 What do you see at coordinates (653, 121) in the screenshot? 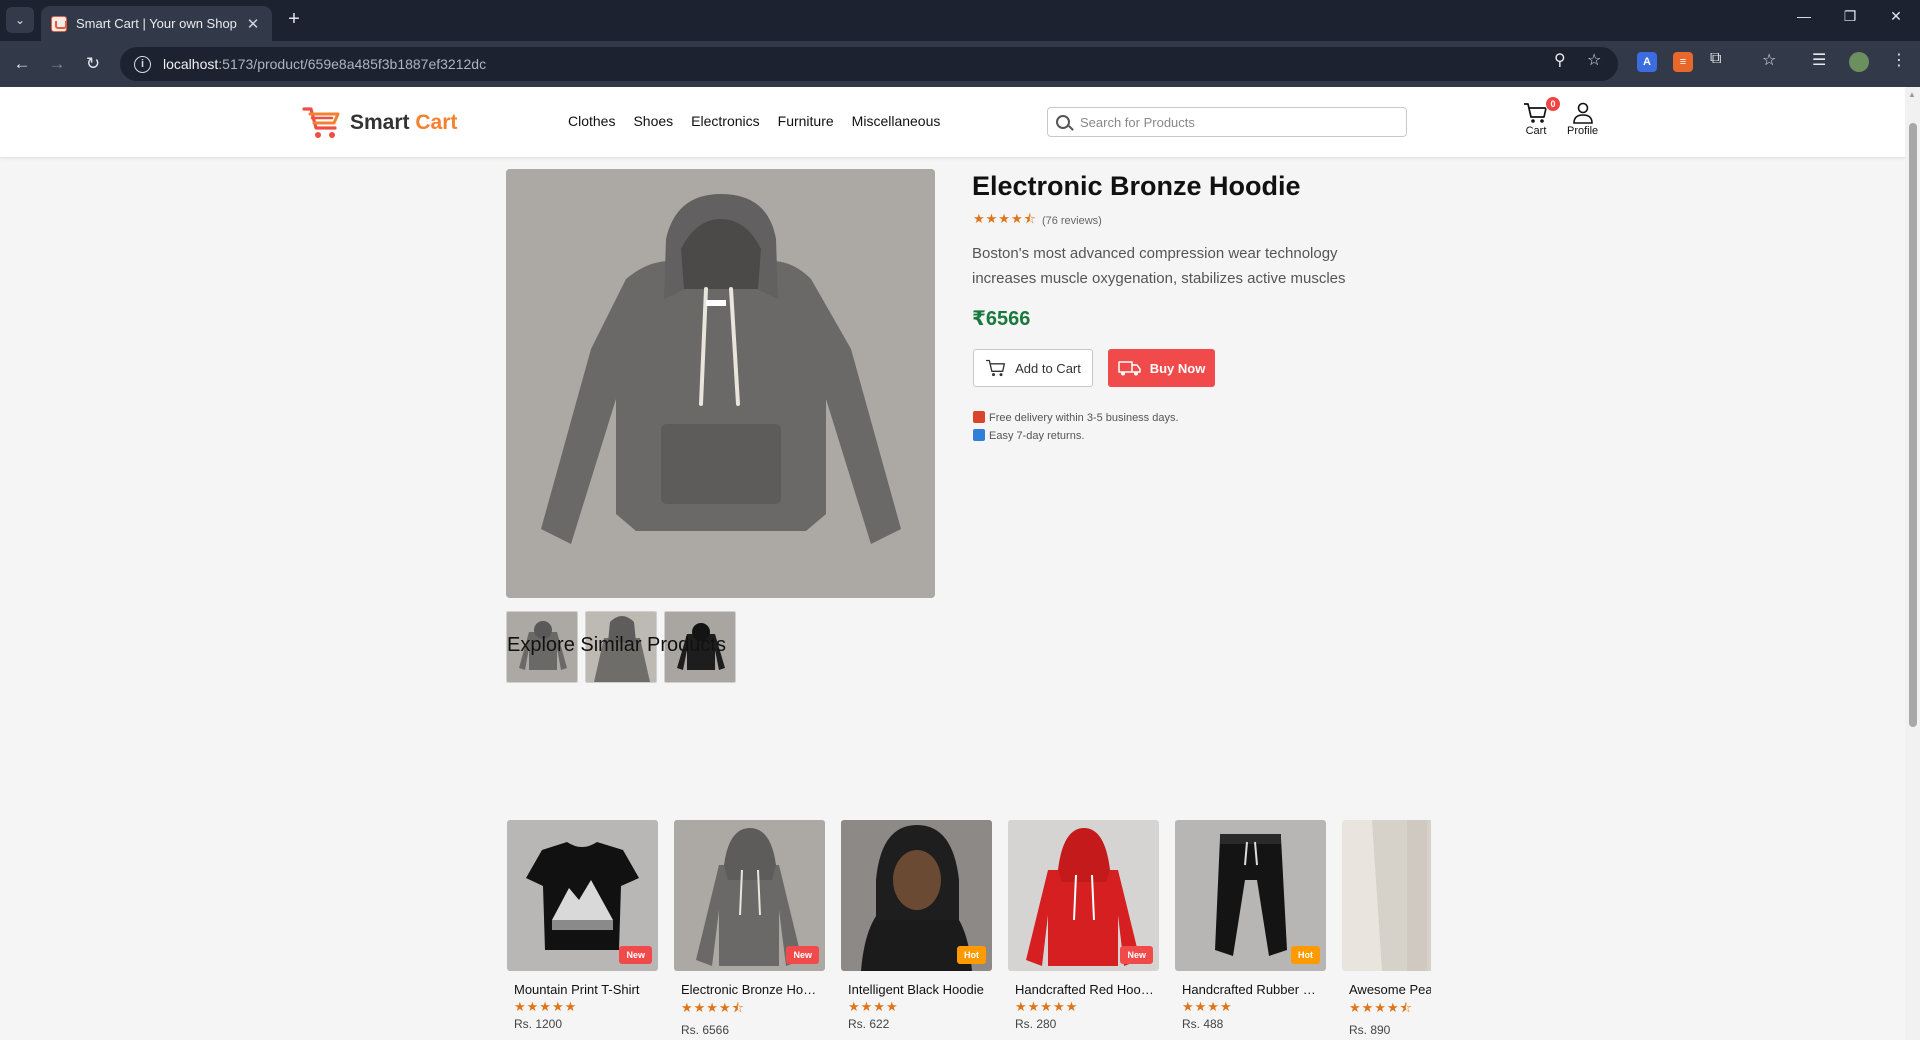
I see `nav-shoes: Shoes` at bounding box center [653, 121].